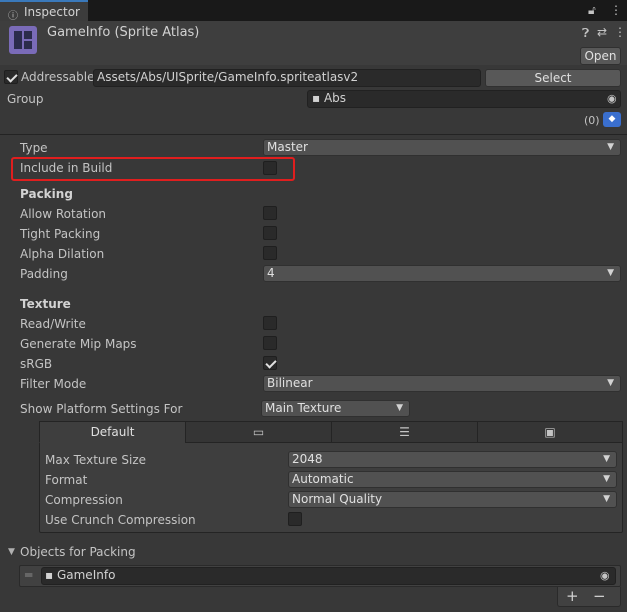 The height and width of the screenshot is (612, 627). What do you see at coordinates (112, 432) in the screenshot?
I see `tab-default: Default` at bounding box center [112, 432].